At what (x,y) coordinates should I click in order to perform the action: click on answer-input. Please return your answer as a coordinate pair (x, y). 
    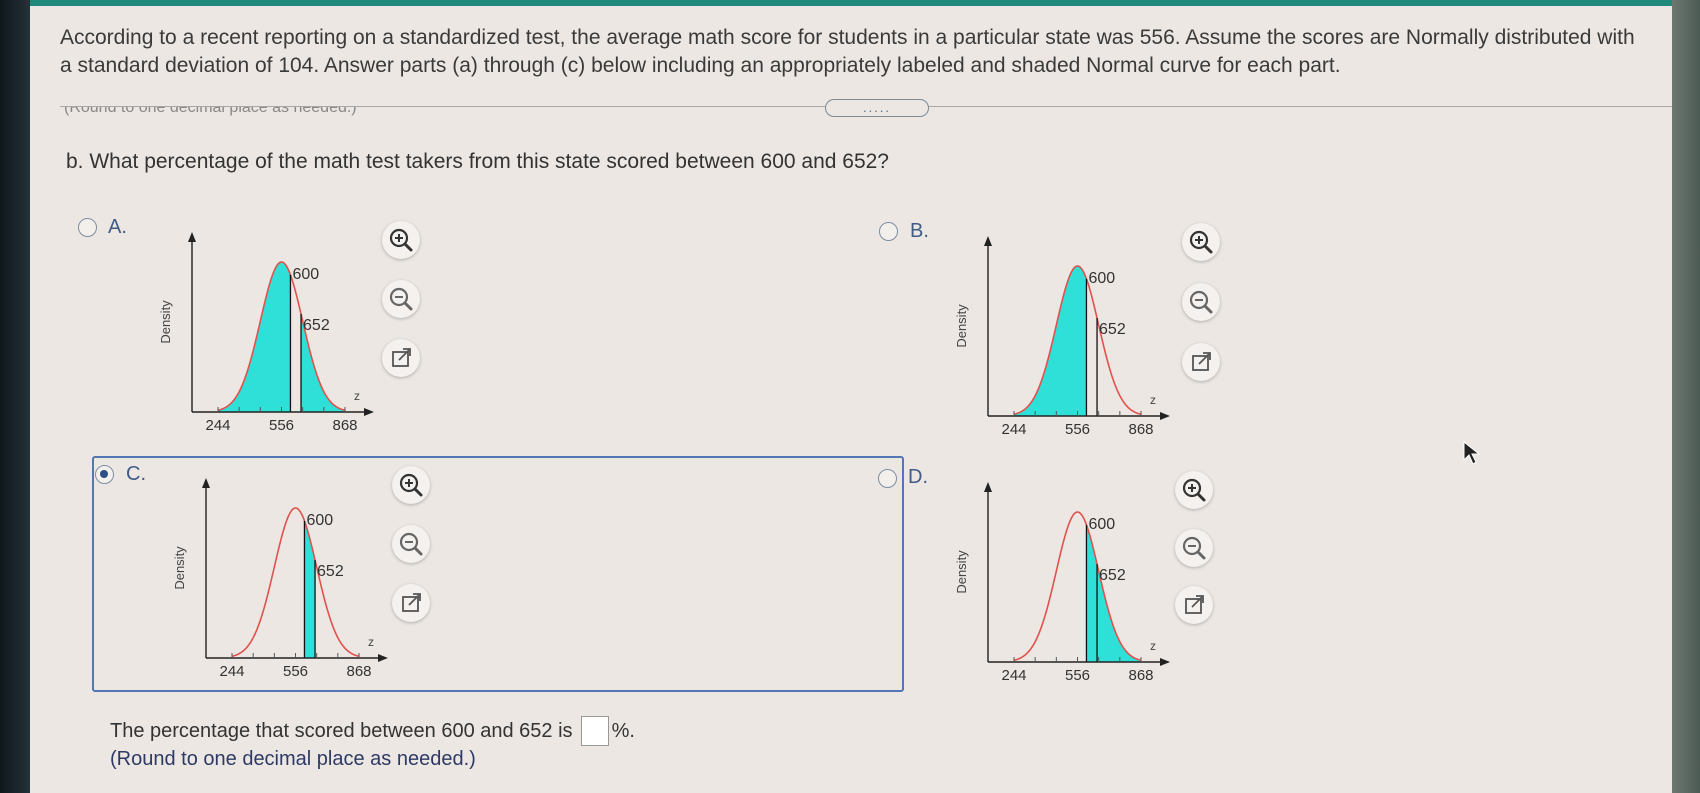
    Looking at the image, I should click on (594, 731).